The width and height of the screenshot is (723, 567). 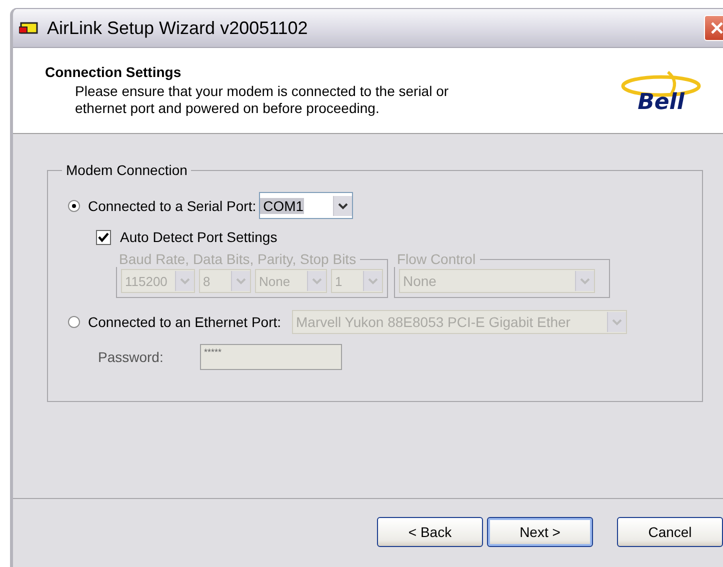 I want to click on app-icon, so click(x=29, y=28).